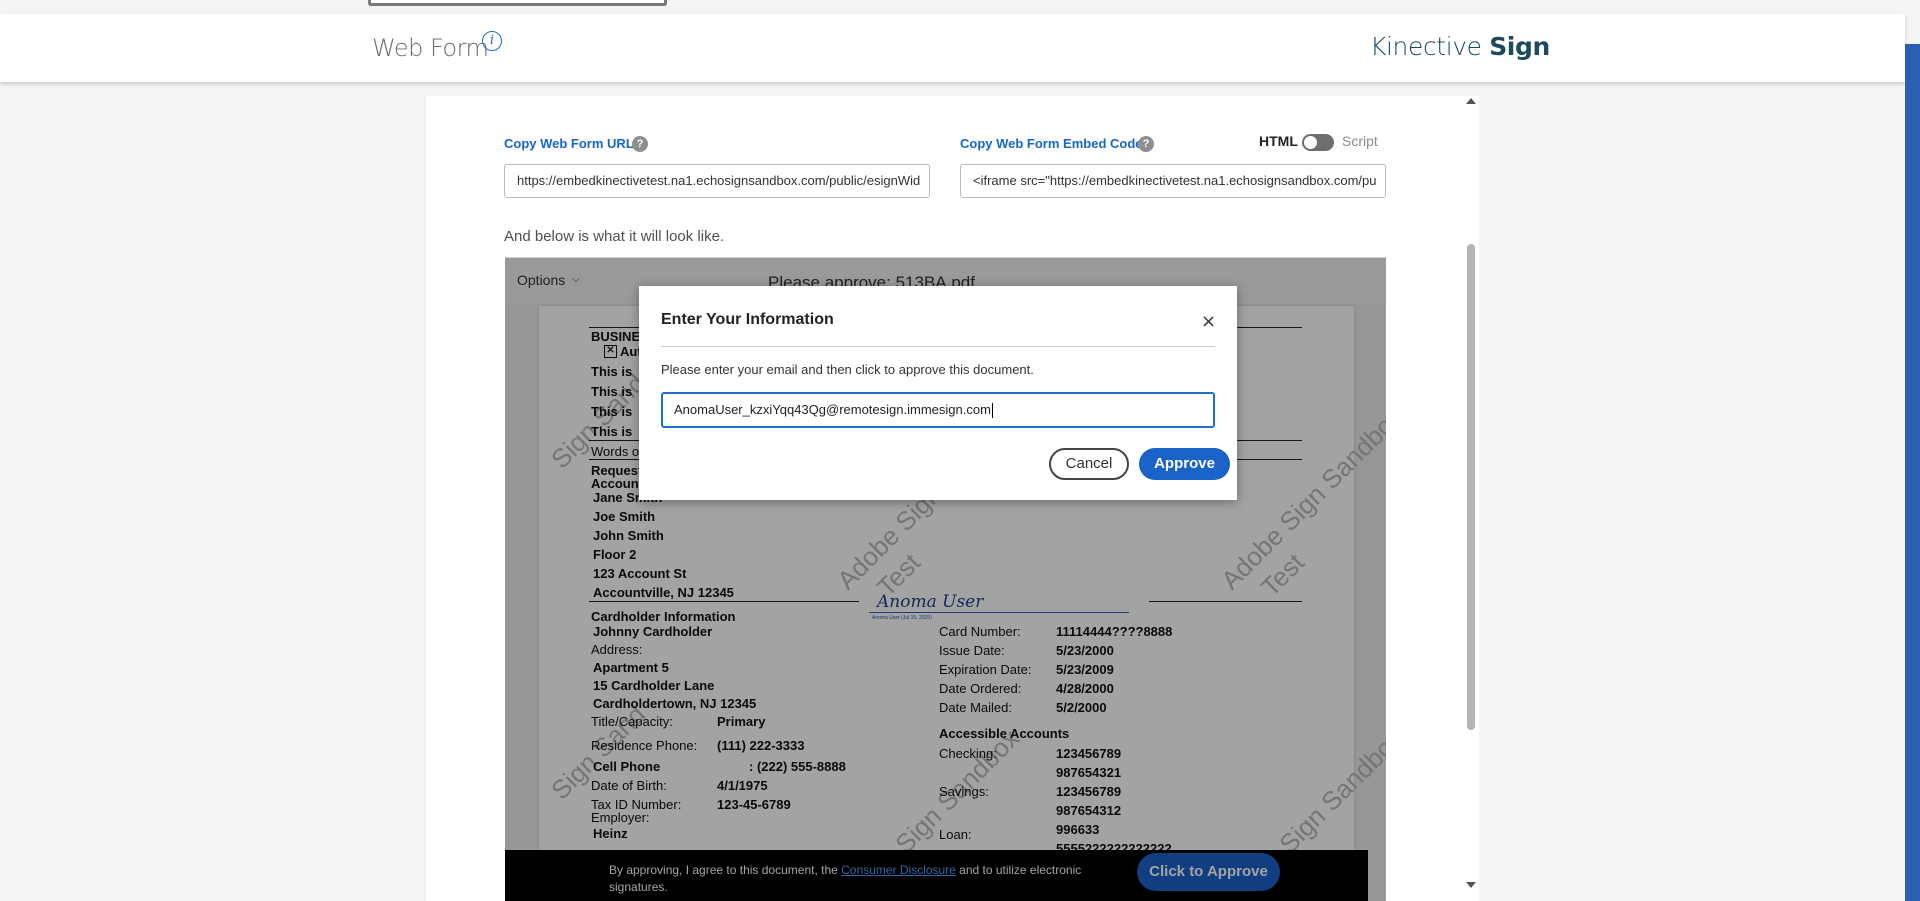 Image resolution: width=1920 pixels, height=901 pixels. I want to click on close-icon: ×, so click(1208, 321).